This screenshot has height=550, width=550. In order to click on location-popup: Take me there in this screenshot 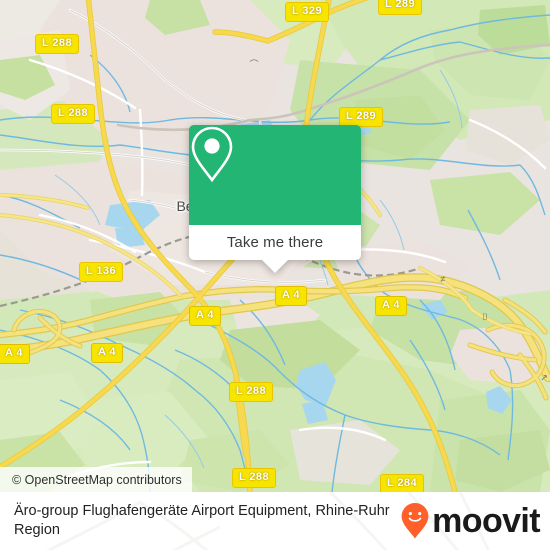, I will do `click(275, 199)`.